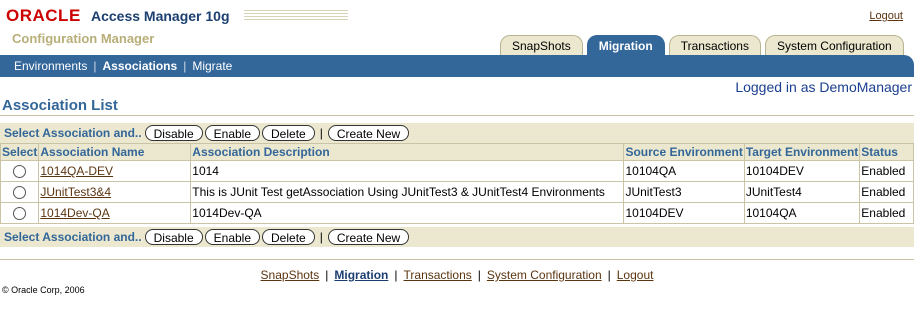 This screenshot has width=920, height=330. What do you see at coordinates (212, 66) in the screenshot?
I see `subnav-migrate: Migrate` at bounding box center [212, 66].